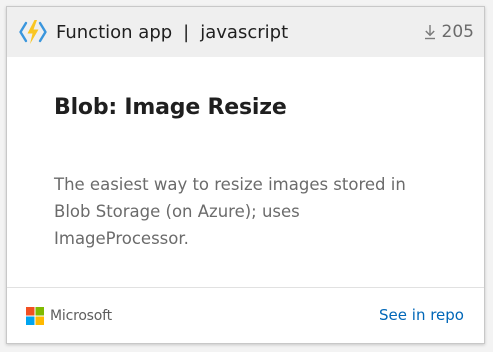 This screenshot has width=493, height=352. What do you see at coordinates (245, 287) in the screenshot?
I see `footer-divider` at bounding box center [245, 287].